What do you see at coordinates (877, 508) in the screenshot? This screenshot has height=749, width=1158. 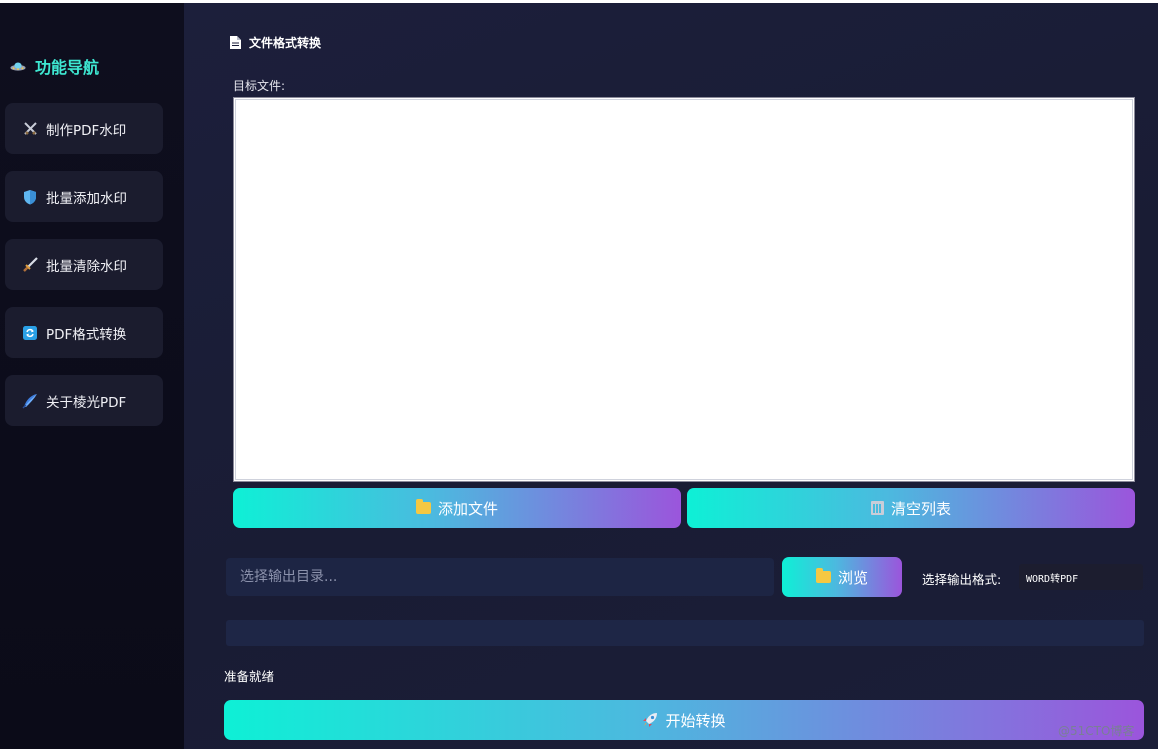 I see `trash-icon` at bounding box center [877, 508].